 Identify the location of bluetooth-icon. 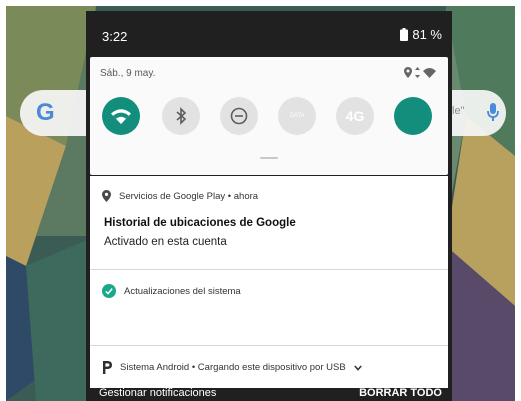
(181, 116).